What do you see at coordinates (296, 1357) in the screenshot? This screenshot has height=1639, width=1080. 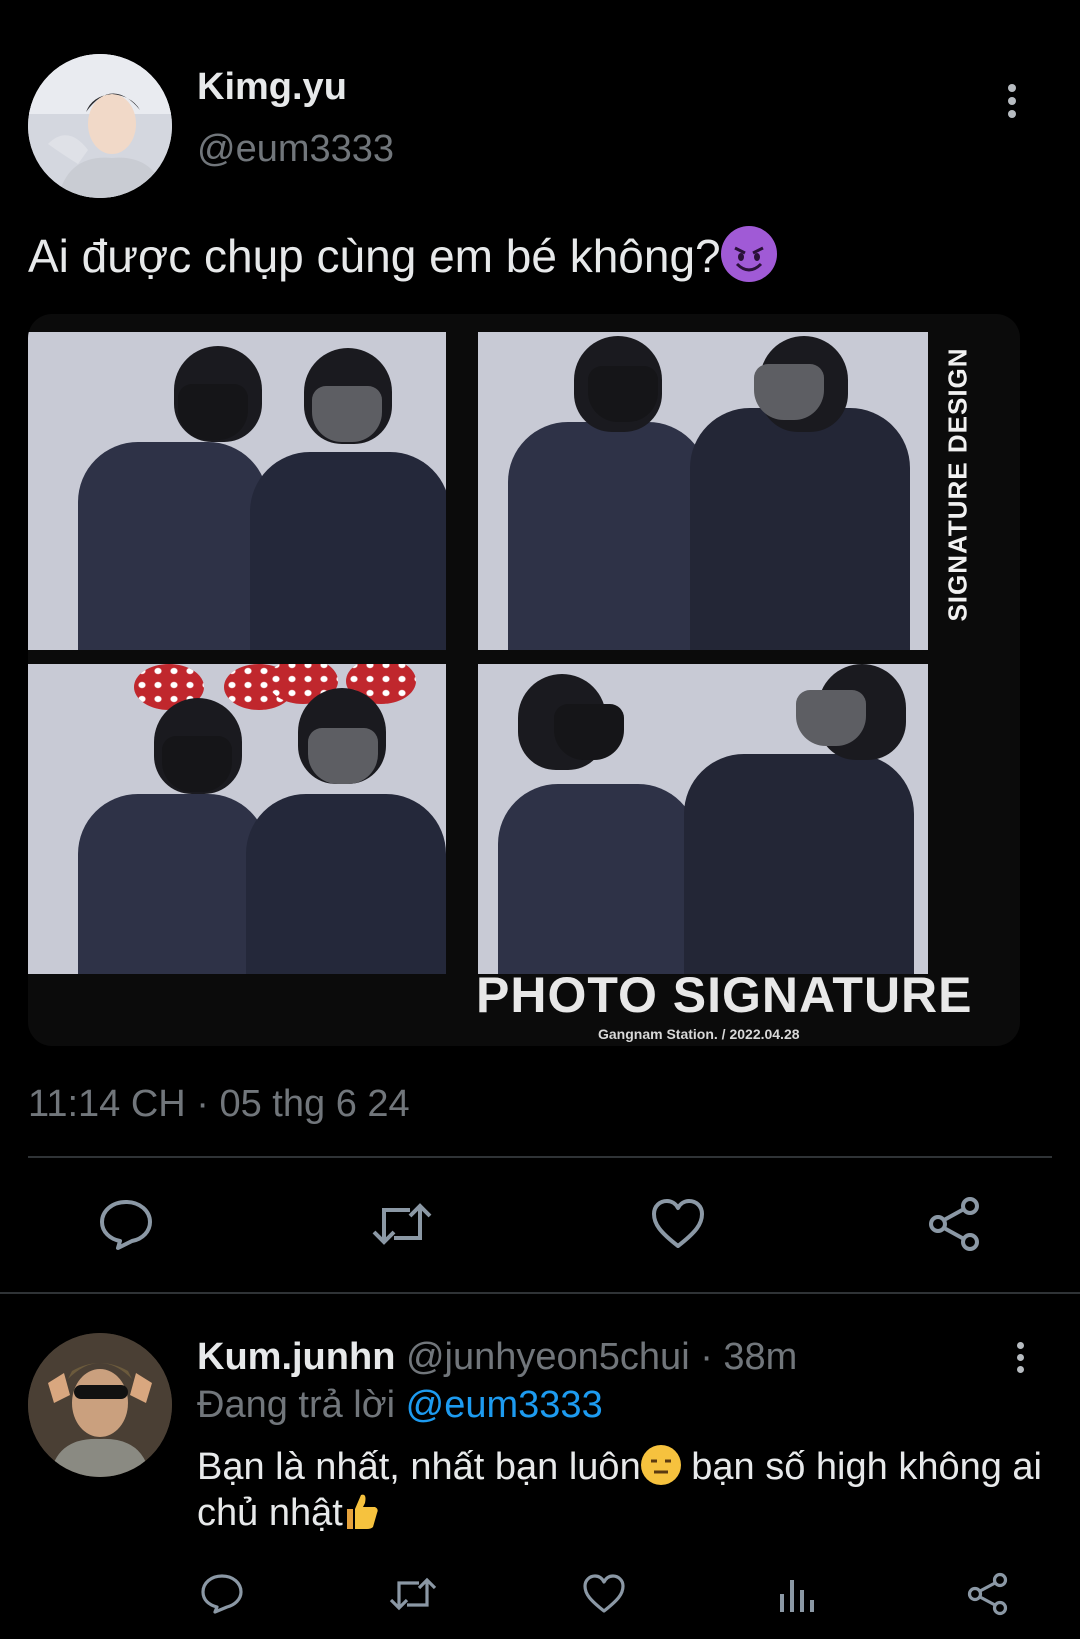 I see `reply-author-name: Kum.junhn` at bounding box center [296, 1357].